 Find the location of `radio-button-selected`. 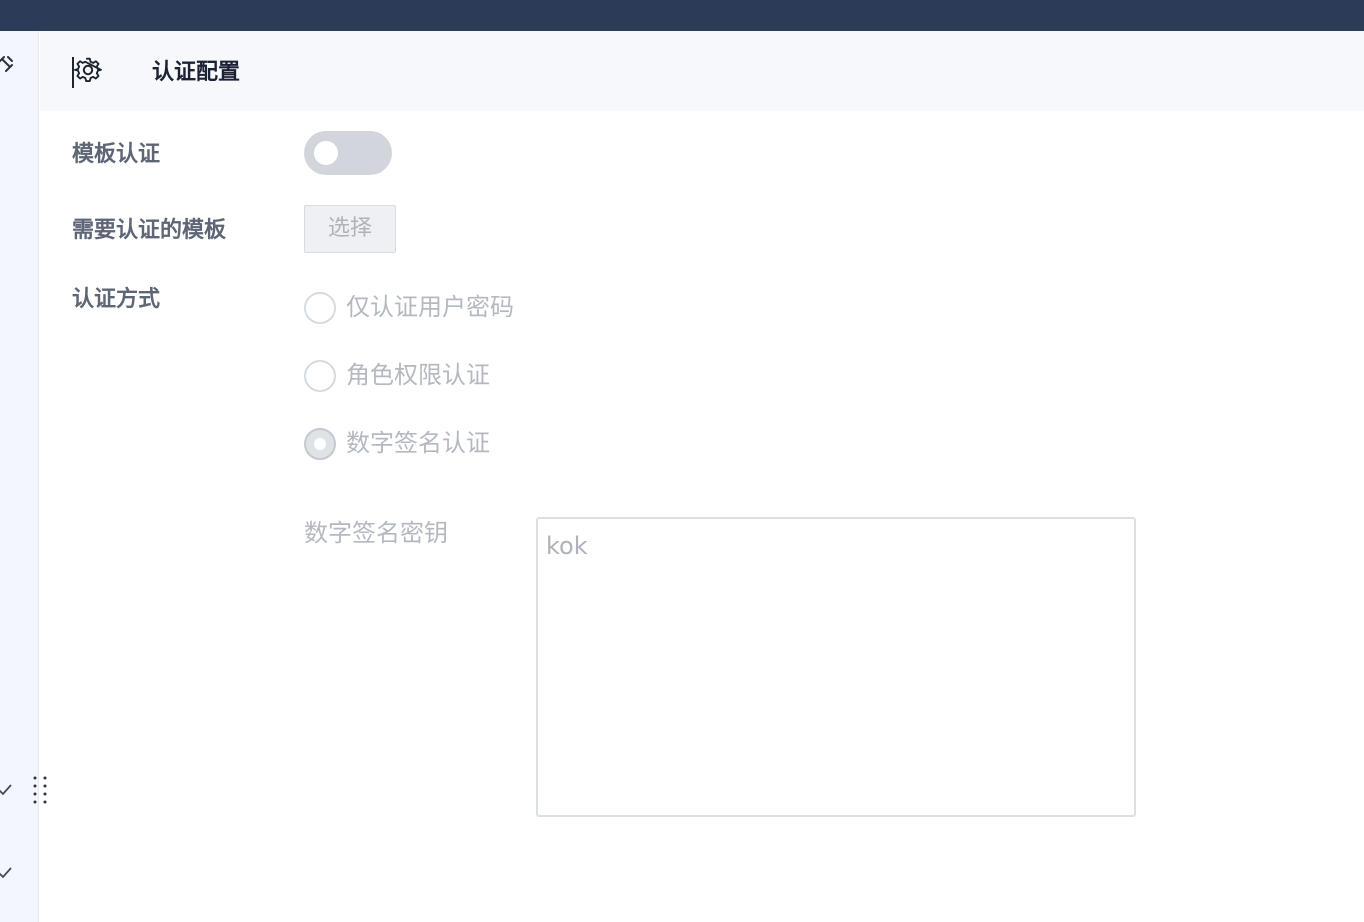

radio-button-selected is located at coordinates (320, 444).